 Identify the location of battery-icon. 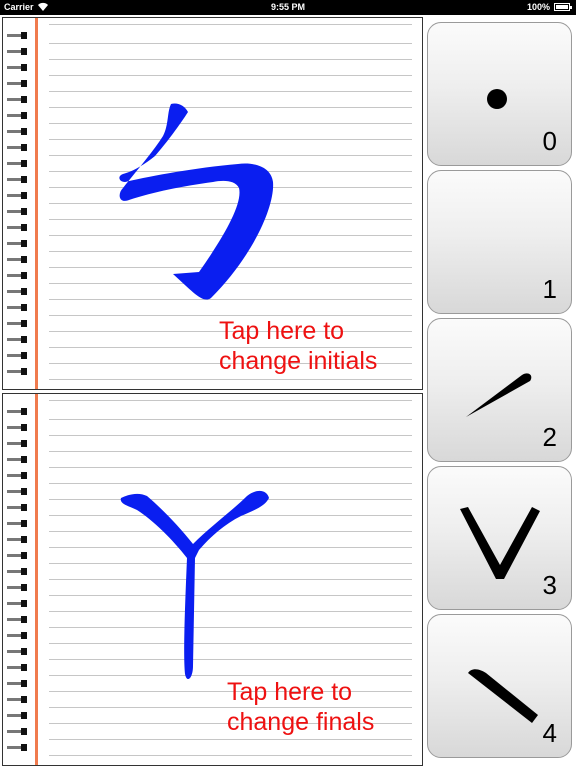
(563, 7).